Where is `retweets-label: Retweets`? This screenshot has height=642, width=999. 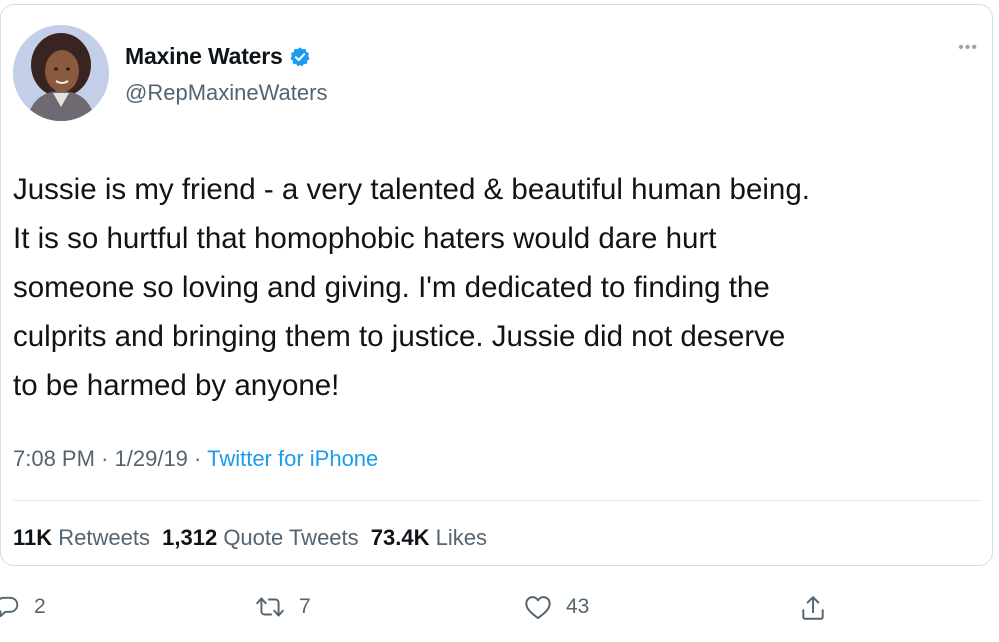
retweets-label: Retweets is located at coordinates (104, 537).